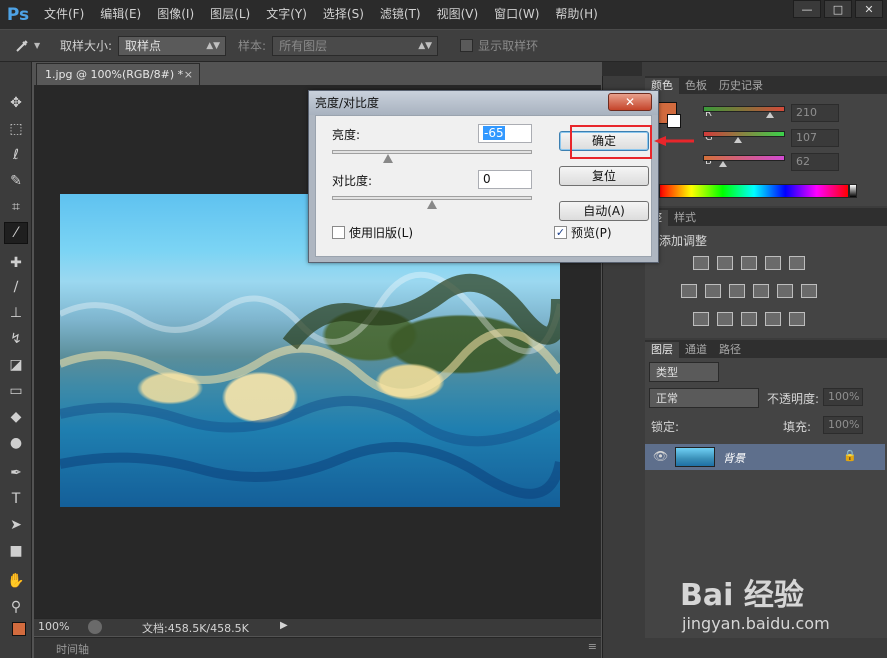  Describe the element at coordinates (667, 372) in the screenshot. I see `layer-filter-value: 类型` at that location.